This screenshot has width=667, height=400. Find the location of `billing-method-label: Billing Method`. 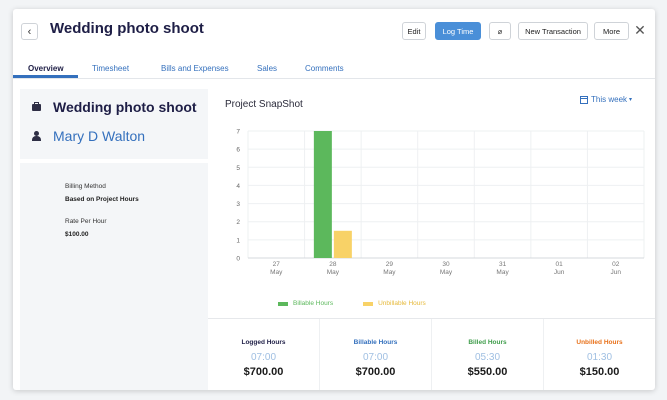

billing-method-label: Billing Method is located at coordinates (85, 186).